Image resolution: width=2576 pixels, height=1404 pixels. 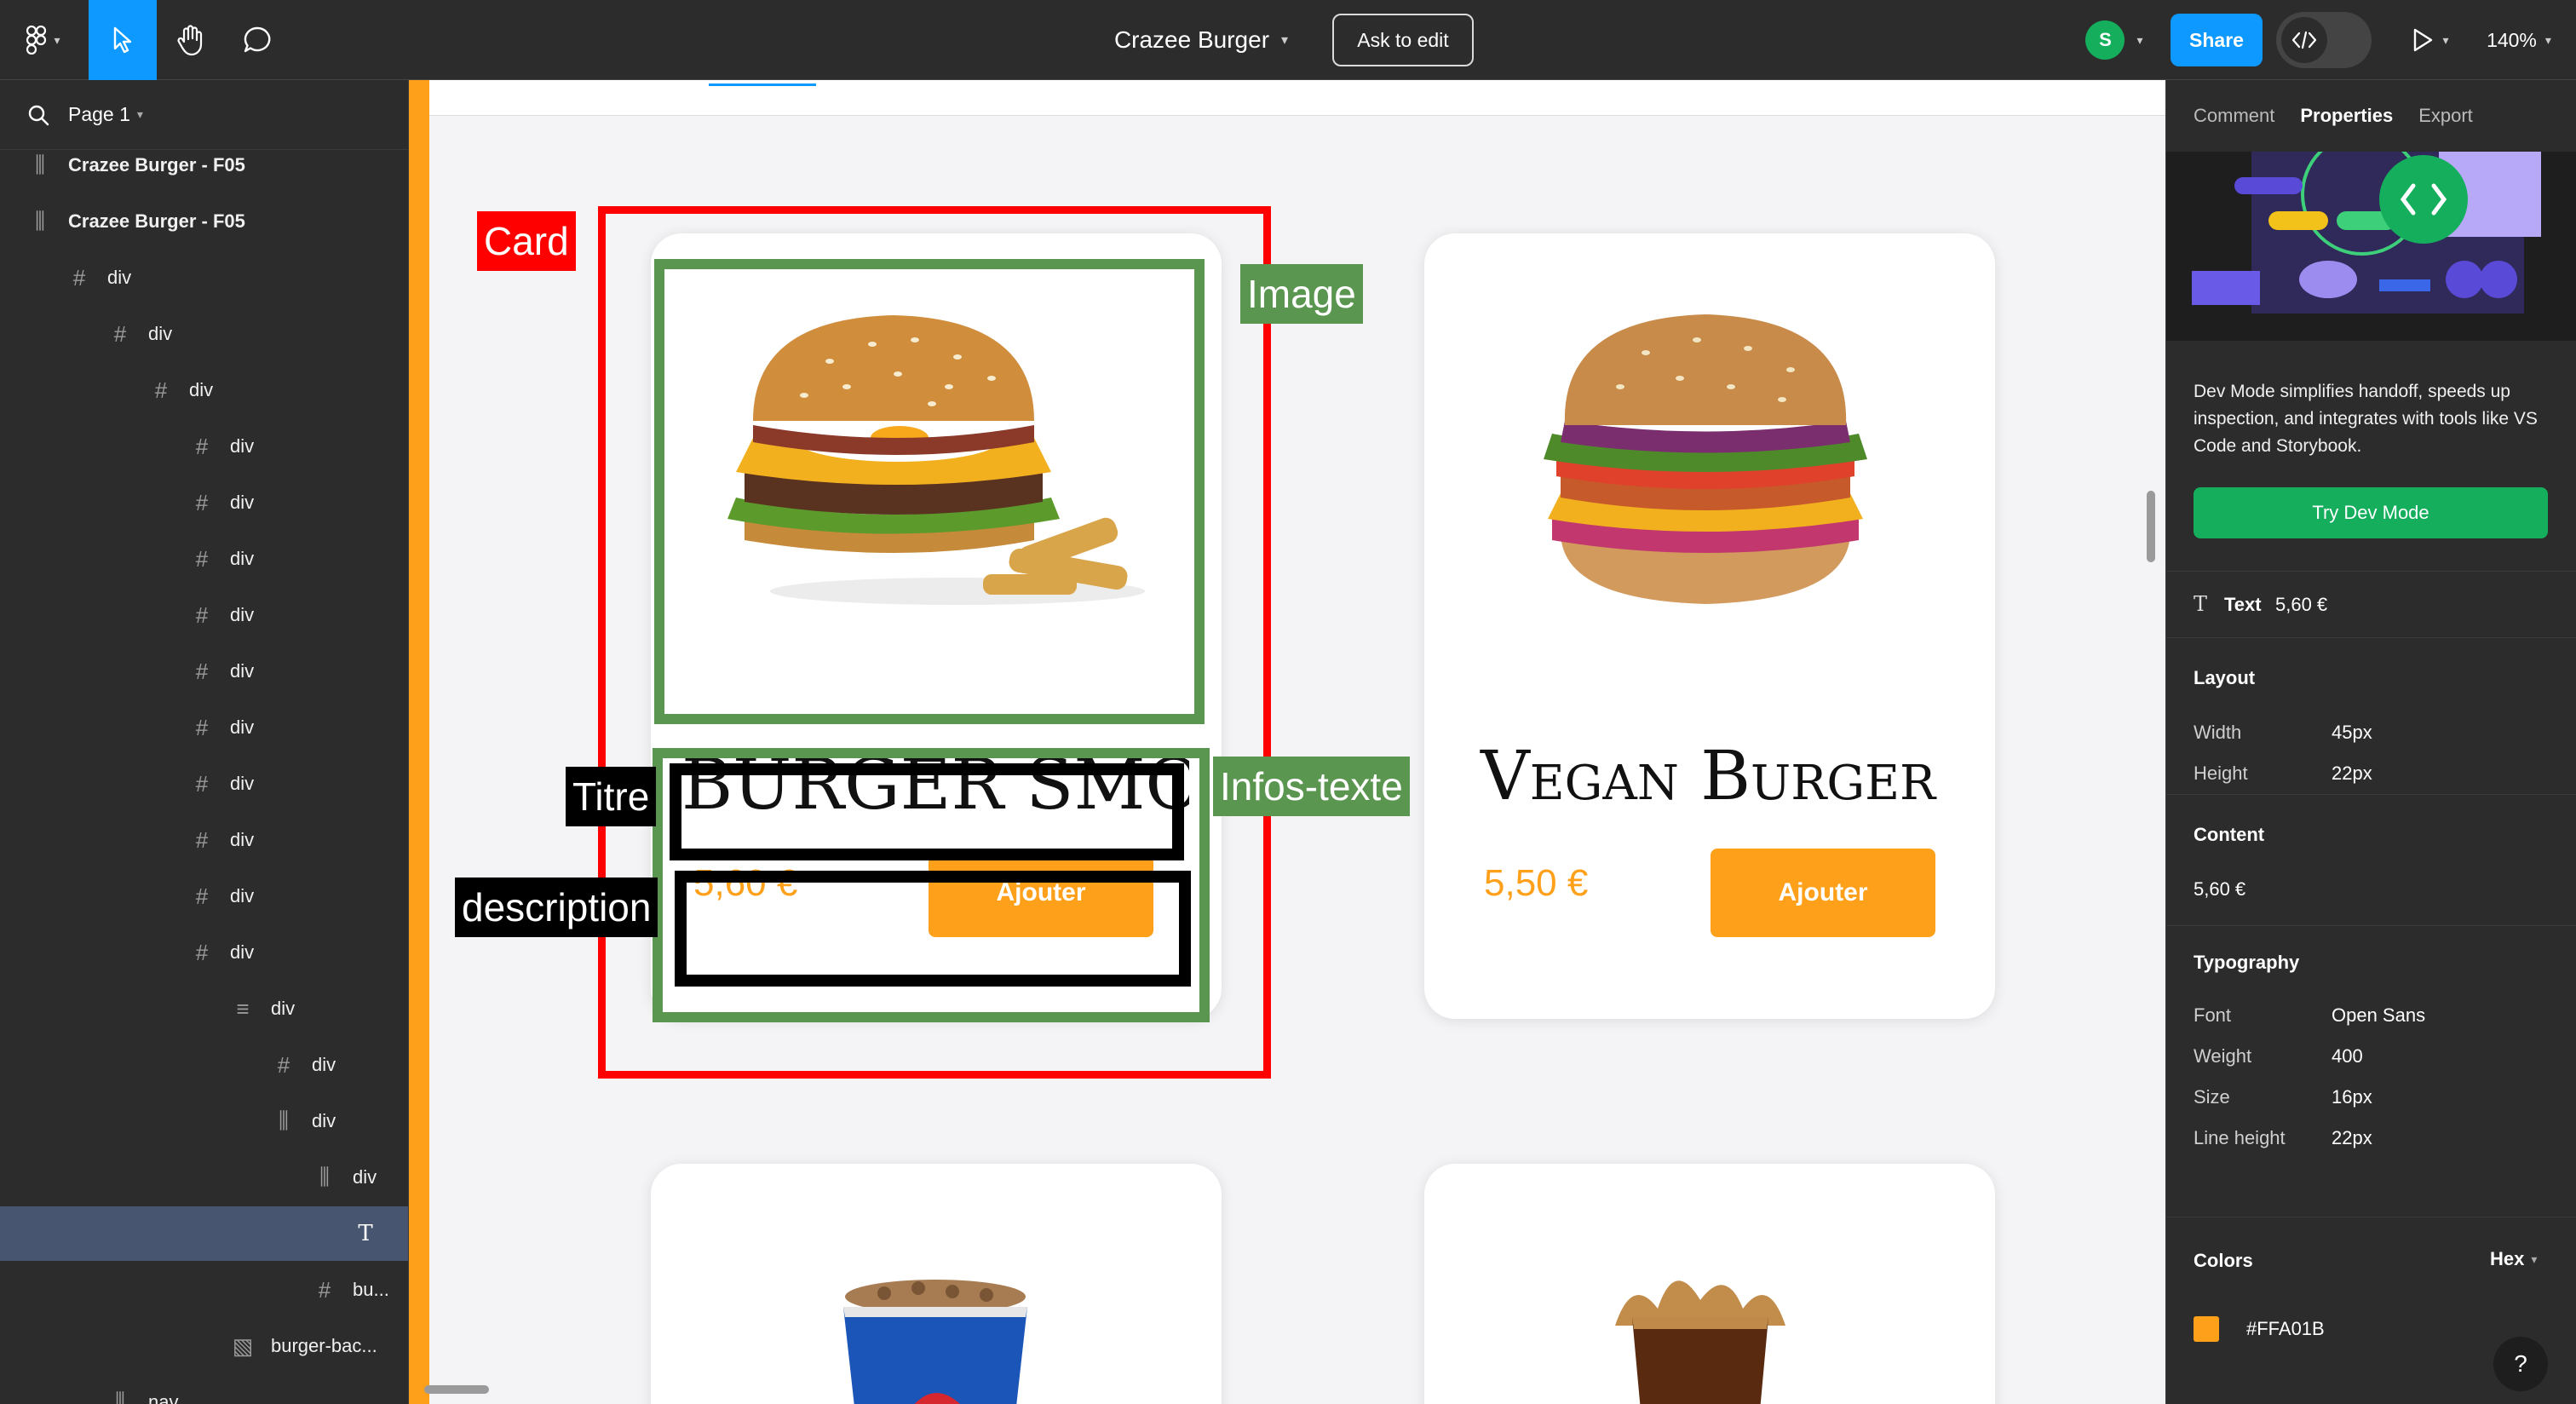 What do you see at coordinates (2220, 889) in the screenshot?
I see `content-value: 5,60 €` at bounding box center [2220, 889].